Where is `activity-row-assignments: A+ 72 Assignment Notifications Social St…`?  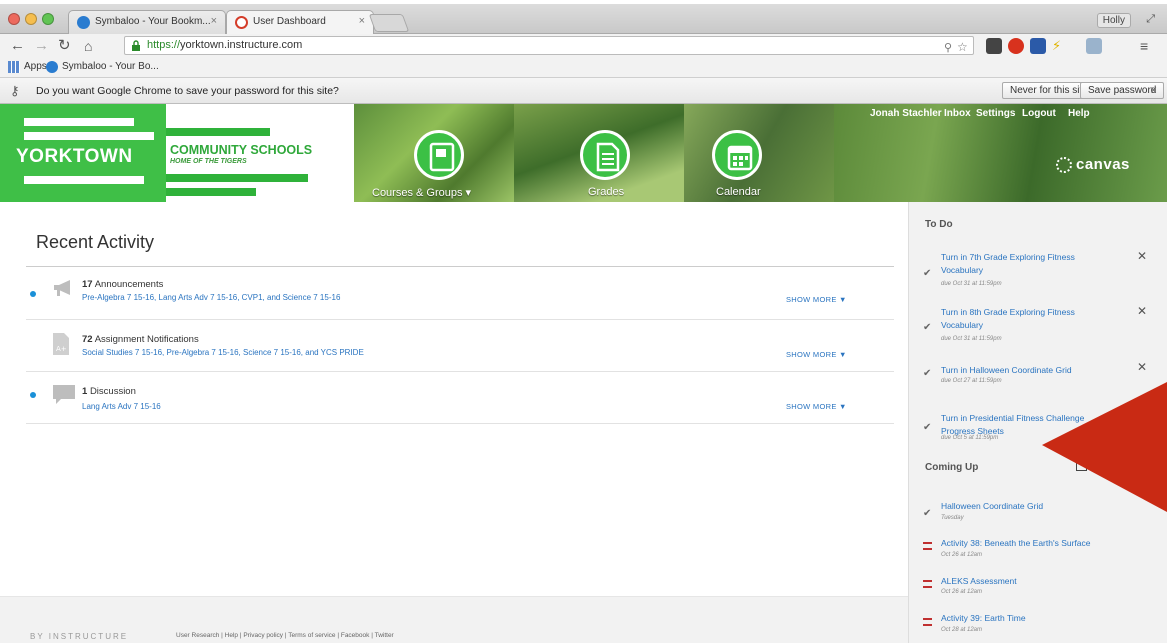 activity-row-assignments: A+ 72 Assignment Notifications Social St… is located at coordinates (460, 346).